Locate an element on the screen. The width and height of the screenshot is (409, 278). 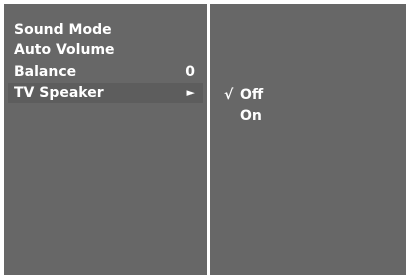
menu-item-label: TV Speaker is located at coordinates (59, 93).